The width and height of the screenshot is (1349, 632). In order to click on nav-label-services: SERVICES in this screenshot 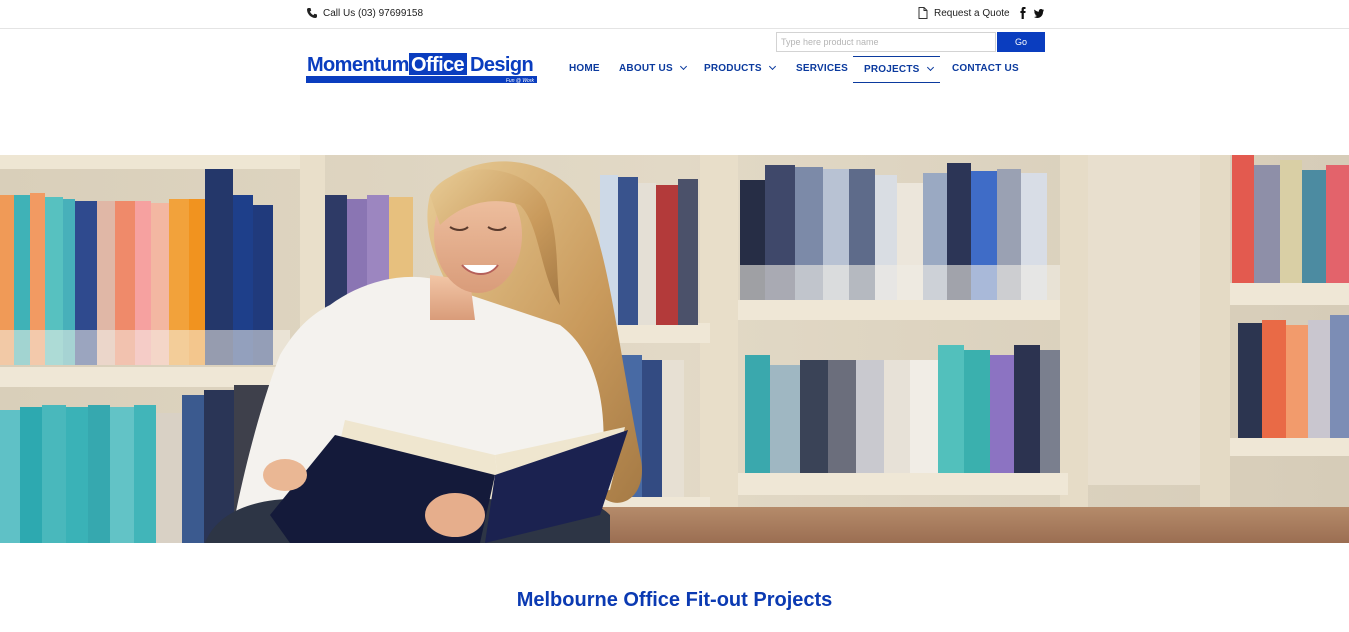, I will do `click(822, 68)`.